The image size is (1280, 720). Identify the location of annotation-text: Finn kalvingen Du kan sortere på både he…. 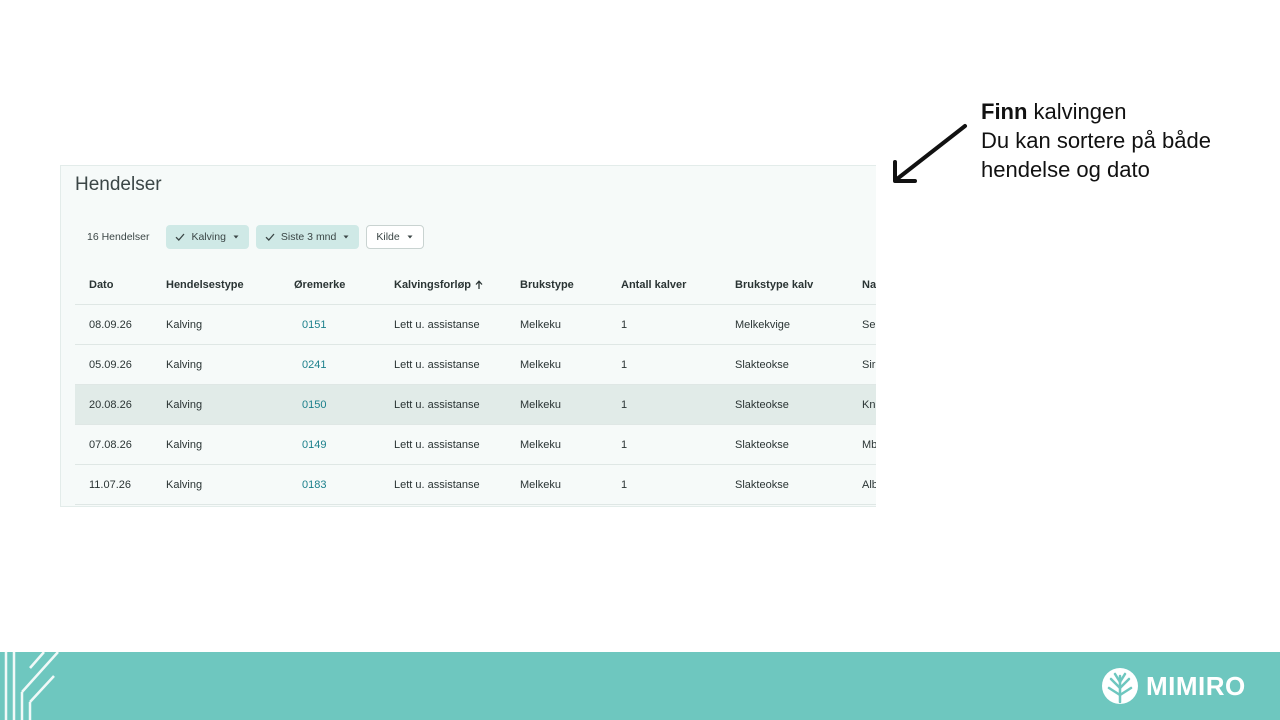
(1096, 140).